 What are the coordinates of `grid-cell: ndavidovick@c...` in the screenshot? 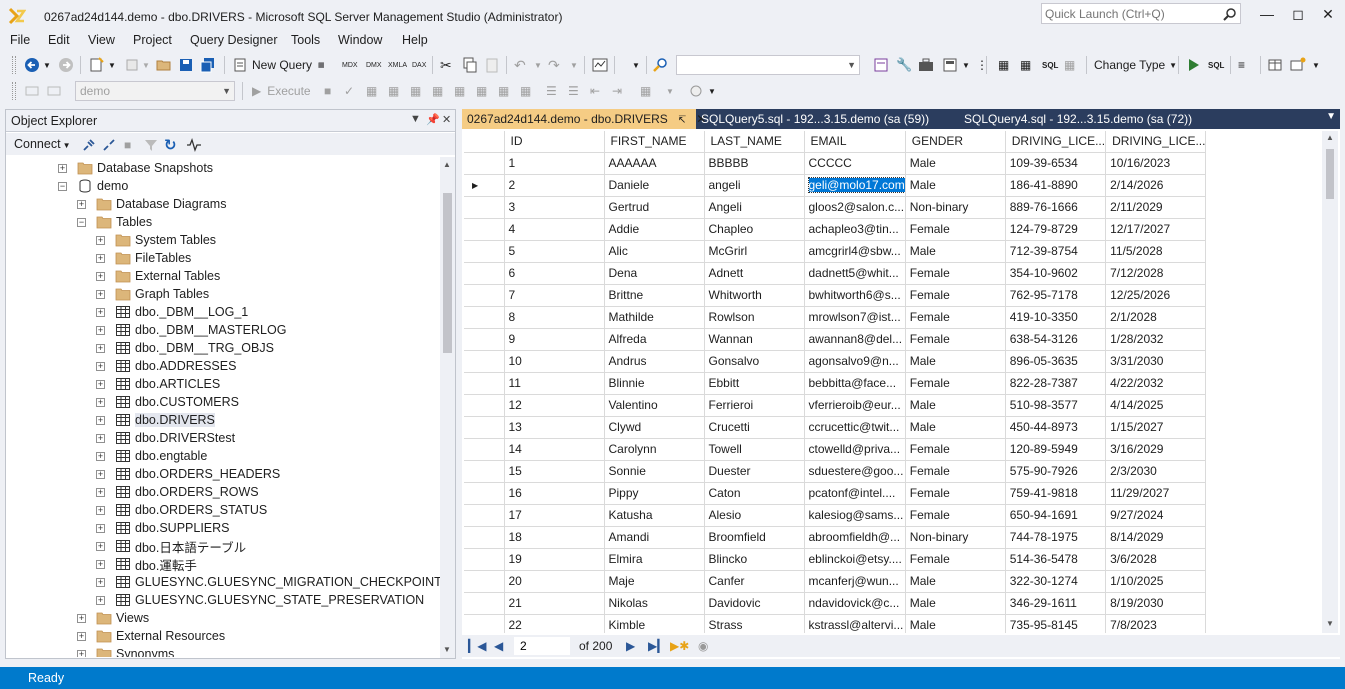 It's located at (855, 603).